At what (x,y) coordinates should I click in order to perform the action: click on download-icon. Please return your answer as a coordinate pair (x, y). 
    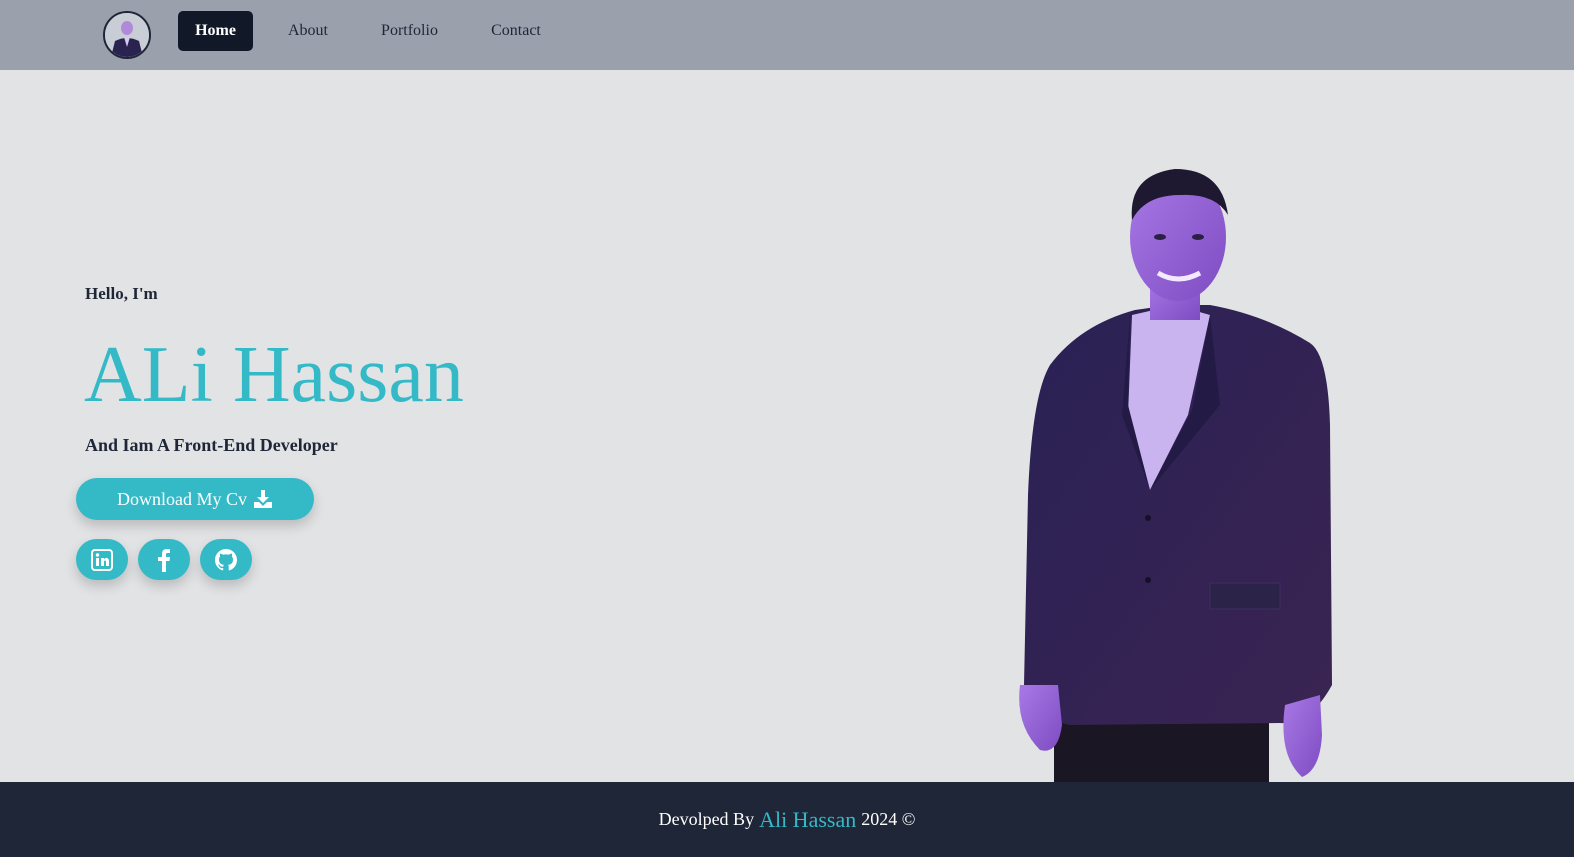
    Looking at the image, I should click on (263, 499).